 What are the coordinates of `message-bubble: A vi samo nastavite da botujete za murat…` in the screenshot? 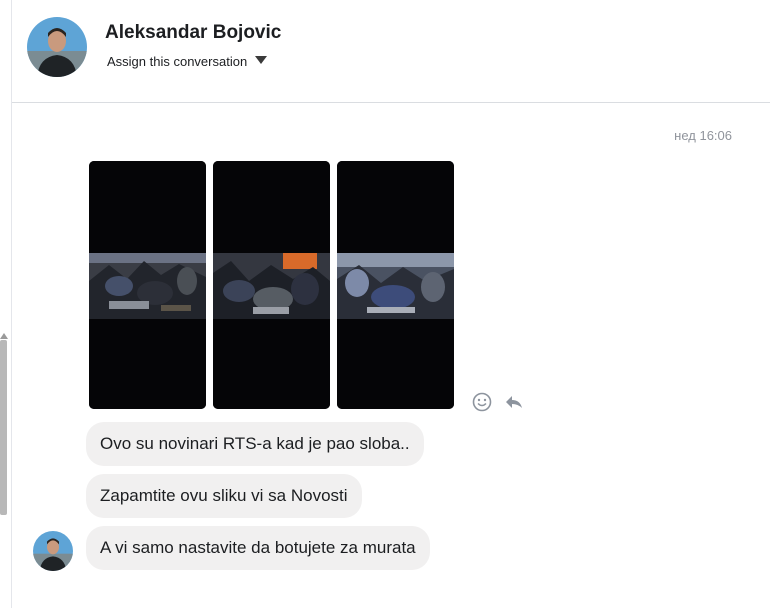 It's located at (258, 548).